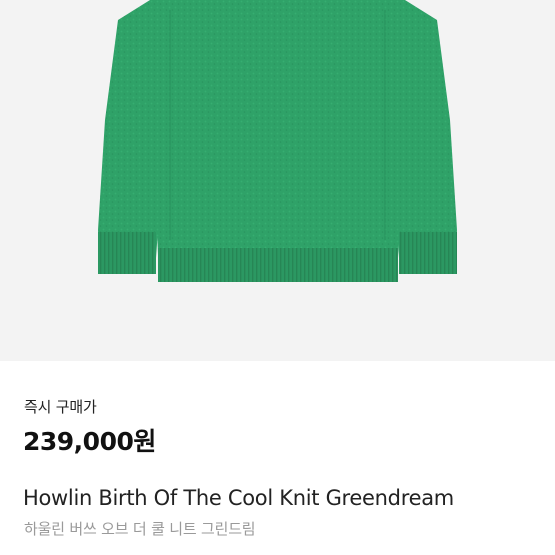  What do you see at coordinates (428, 253) in the screenshot?
I see `right-cuff` at bounding box center [428, 253].